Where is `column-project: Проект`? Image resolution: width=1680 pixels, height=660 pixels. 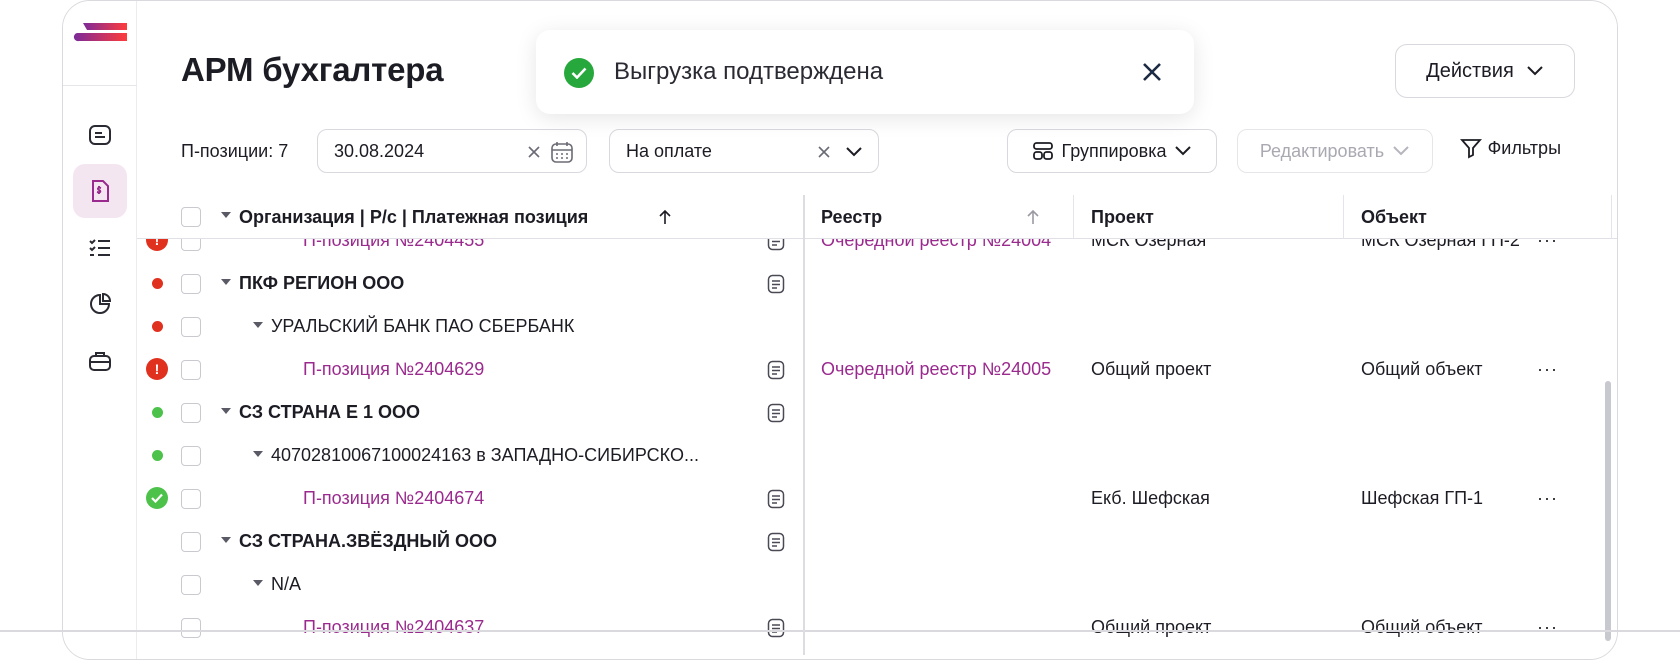
column-project: Проект is located at coordinates (1122, 217).